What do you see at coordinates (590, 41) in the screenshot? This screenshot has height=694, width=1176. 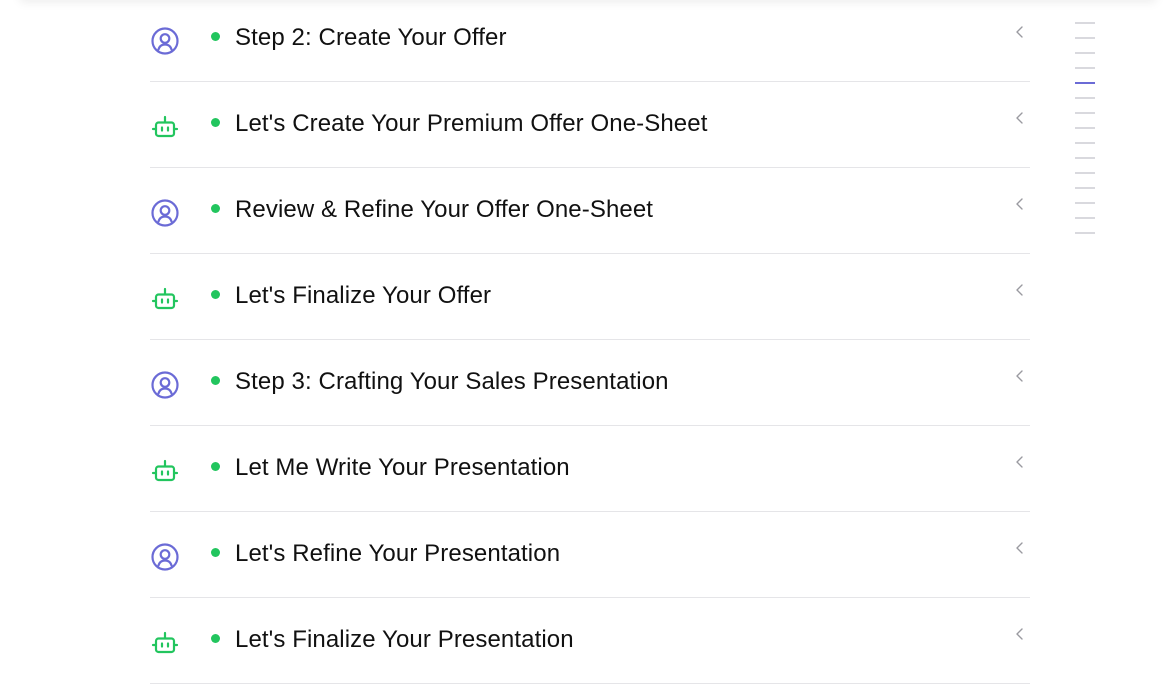 I see `step-row: Step 2: Create Your Offer` at bounding box center [590, 41].